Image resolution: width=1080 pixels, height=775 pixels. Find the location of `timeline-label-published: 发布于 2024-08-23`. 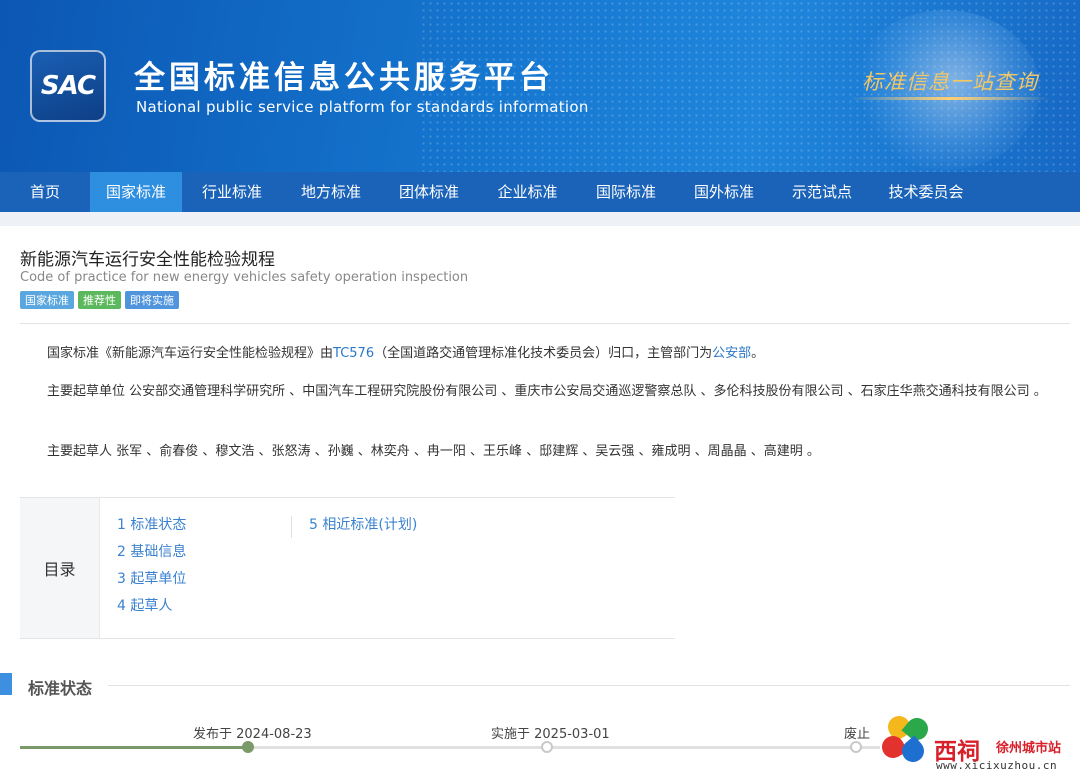

timeline-label-published: 发布于 2024-08-23 is located at coordinates (252, 734).